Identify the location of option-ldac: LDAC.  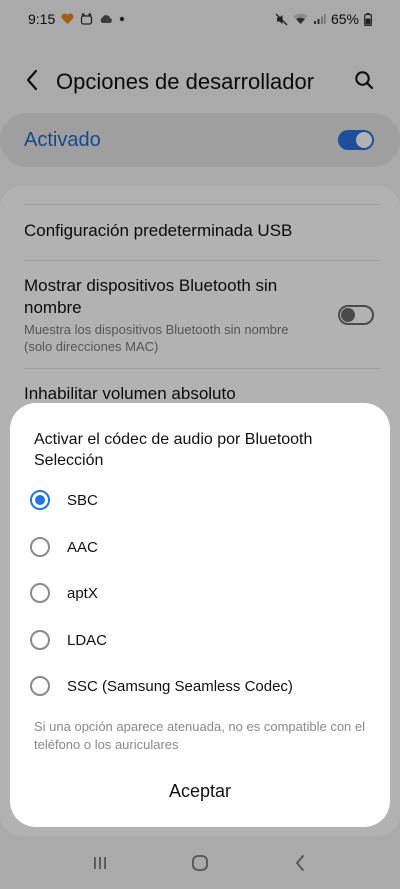
(200, 640).